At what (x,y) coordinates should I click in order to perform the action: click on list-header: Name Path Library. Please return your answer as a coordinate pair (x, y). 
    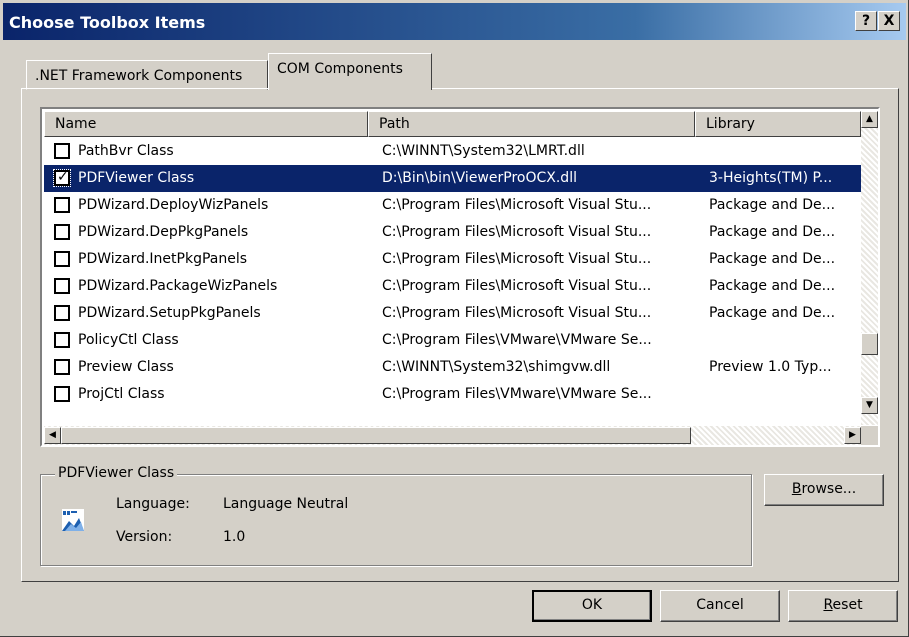
    Looking at the image, I should click on (452, 124).